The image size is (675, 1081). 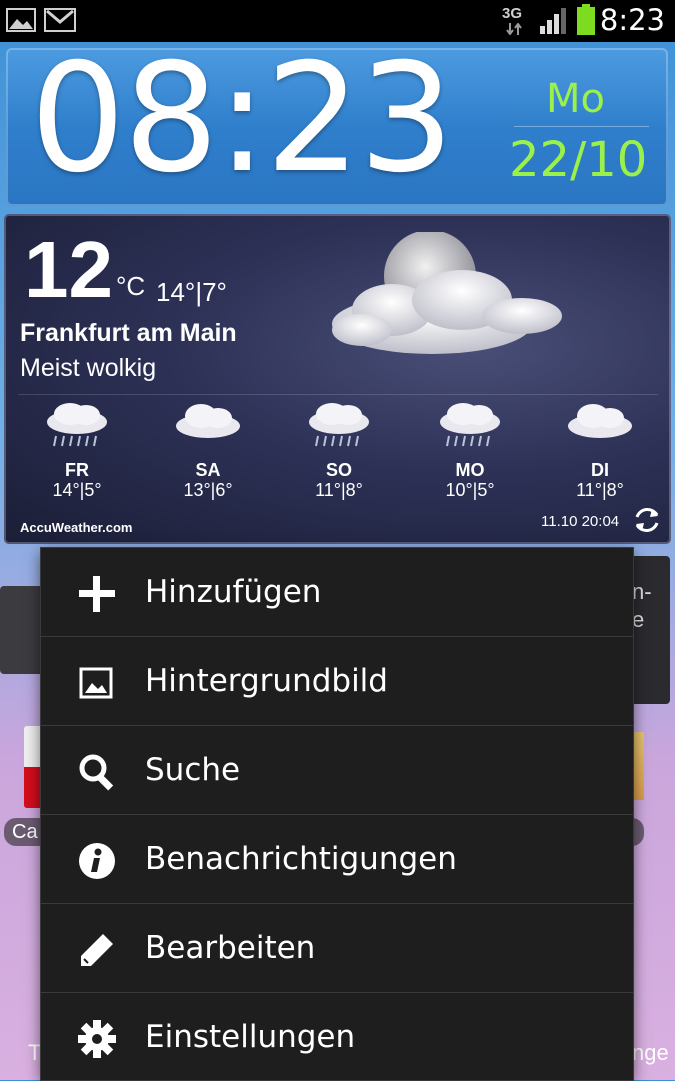 I want to click on menu-item-settings: Einstellungen, so click(x=337, y=1037).